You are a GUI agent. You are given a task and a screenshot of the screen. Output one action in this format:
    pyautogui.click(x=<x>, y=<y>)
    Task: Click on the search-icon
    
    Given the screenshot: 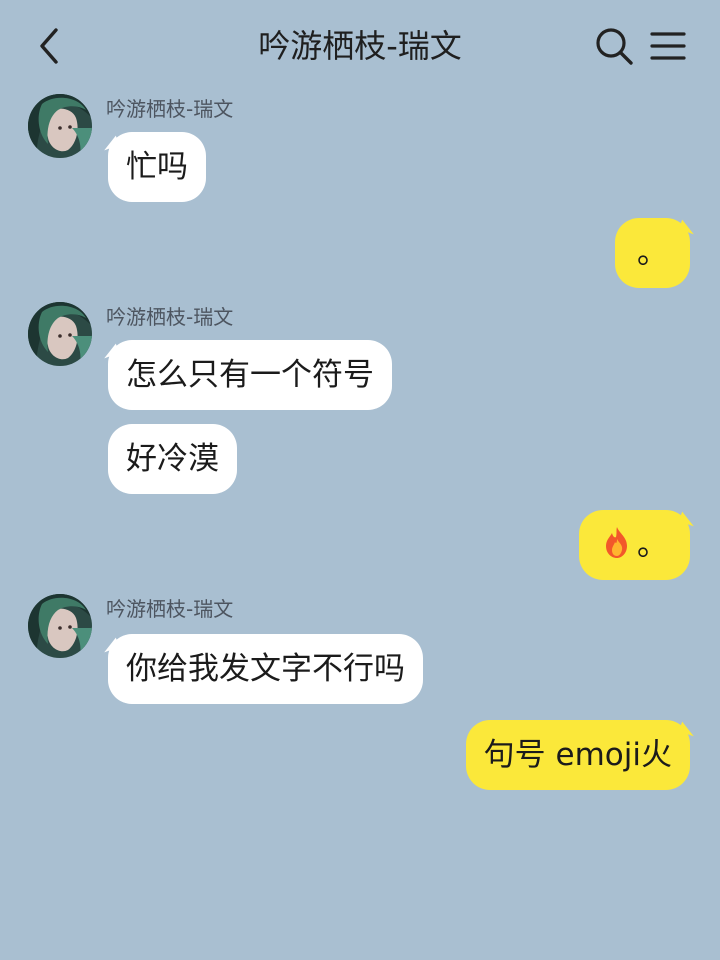 What is the action you would take?
    pyautogui.click(x=614, y=46)
    